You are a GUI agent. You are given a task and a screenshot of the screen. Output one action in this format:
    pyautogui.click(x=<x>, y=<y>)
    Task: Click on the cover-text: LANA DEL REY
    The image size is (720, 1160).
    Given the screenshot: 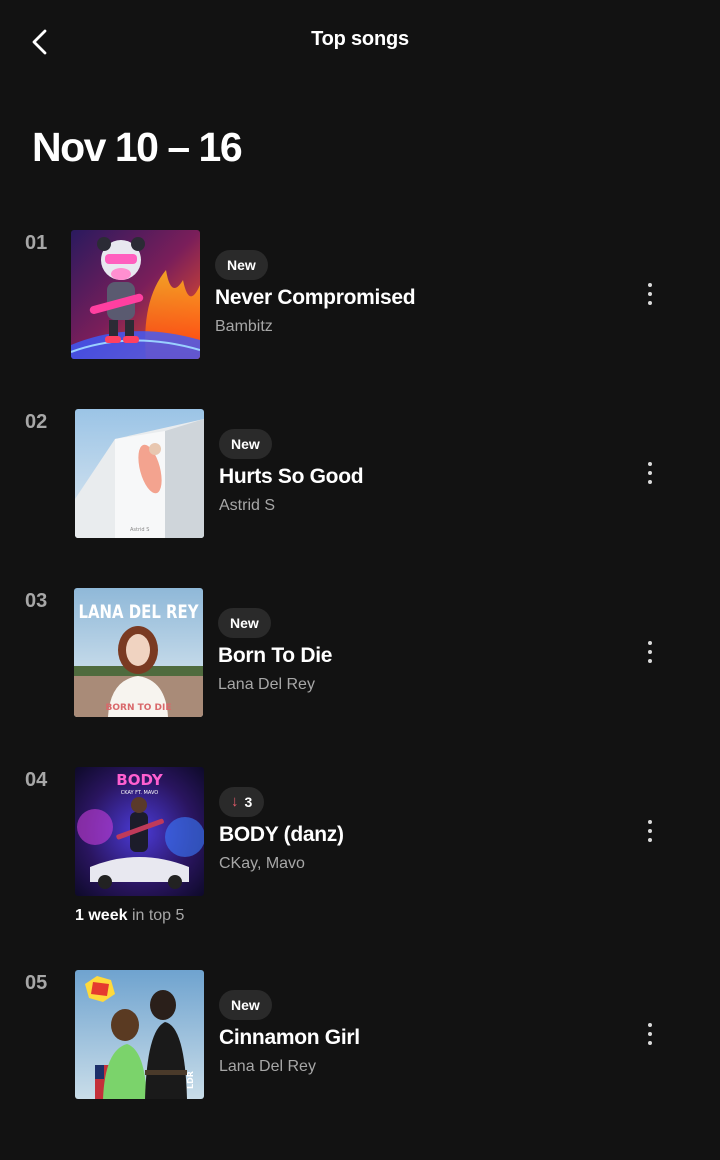 What is the action you would take?
    pyautogui.click(x=139, y=612)
    